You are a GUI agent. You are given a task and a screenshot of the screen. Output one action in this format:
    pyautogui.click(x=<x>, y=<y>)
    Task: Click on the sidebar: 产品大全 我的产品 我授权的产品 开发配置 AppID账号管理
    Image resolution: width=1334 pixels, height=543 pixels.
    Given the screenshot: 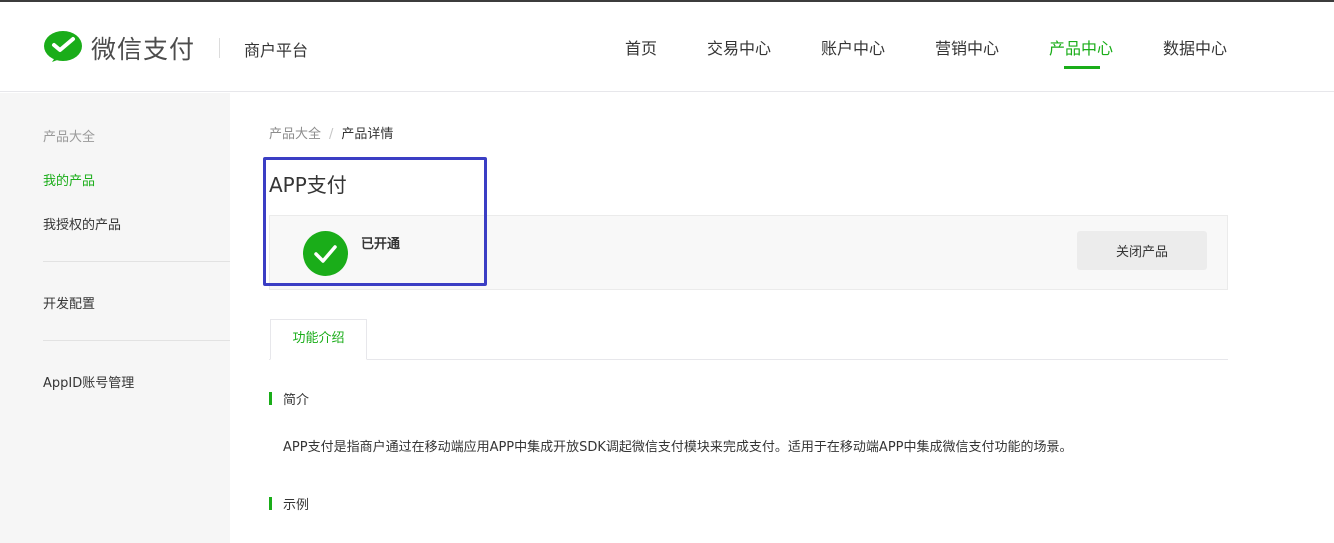 What is the action you would take?
    pyautogui.click(x=115, y=318)
    